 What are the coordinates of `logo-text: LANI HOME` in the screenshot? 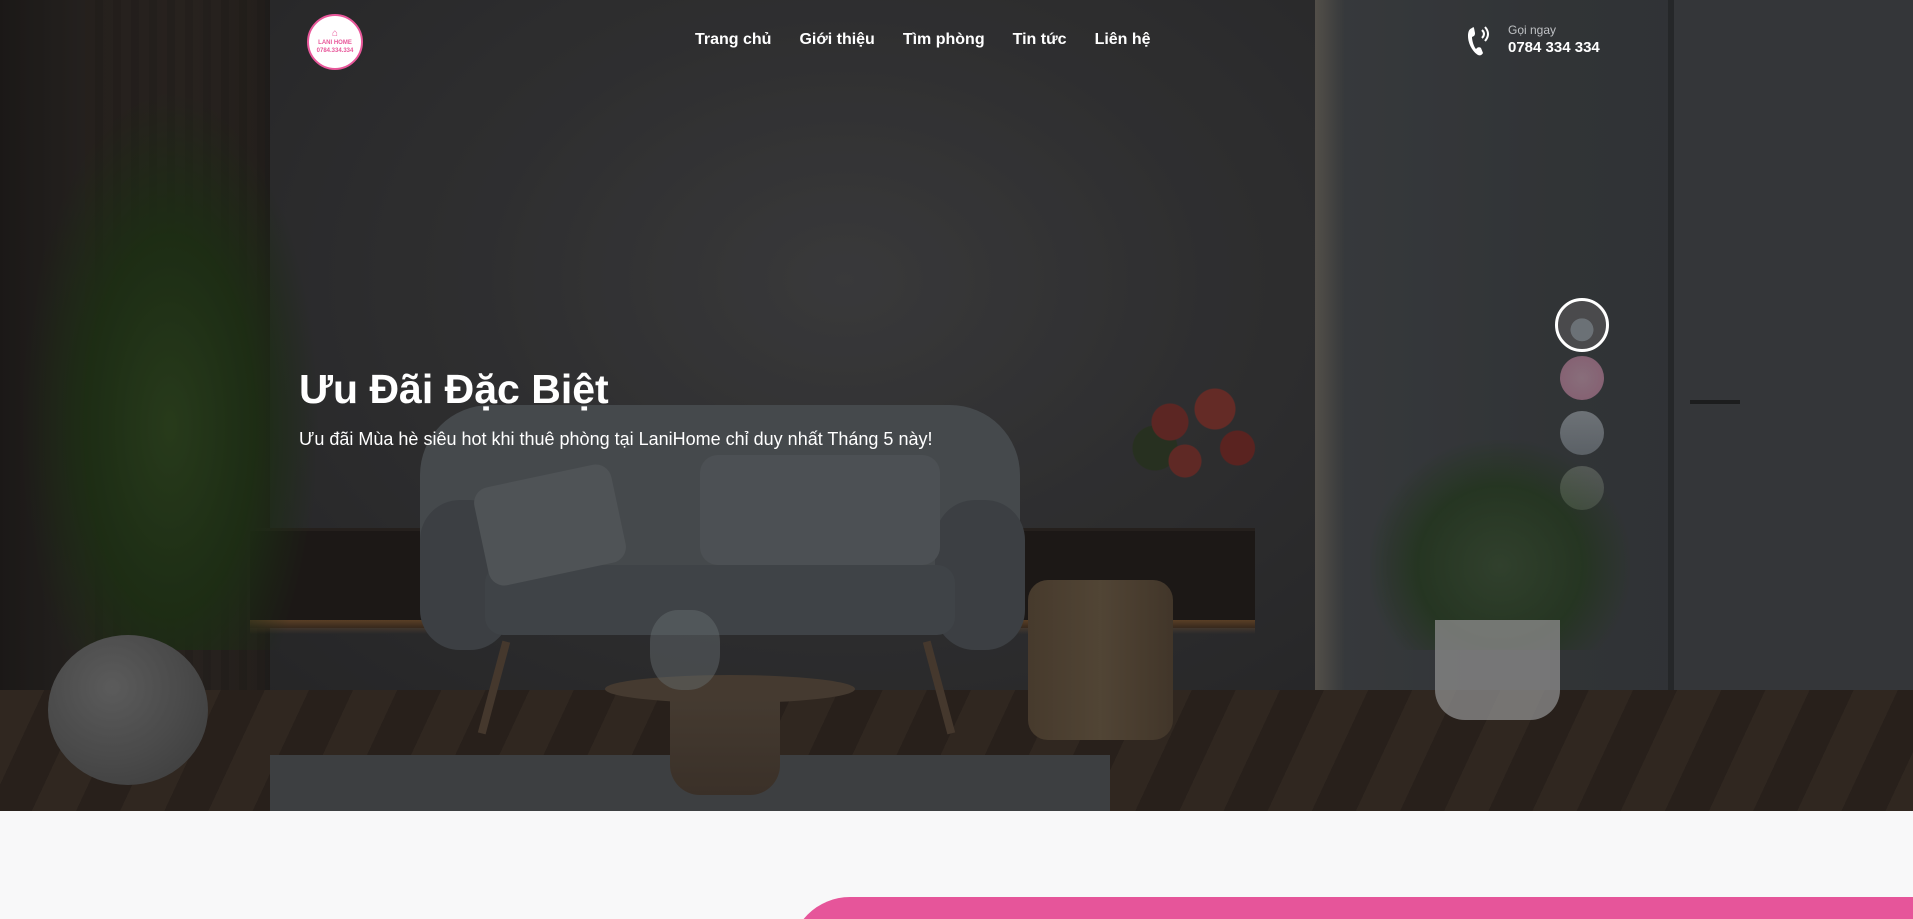 It's located at (335, 43).